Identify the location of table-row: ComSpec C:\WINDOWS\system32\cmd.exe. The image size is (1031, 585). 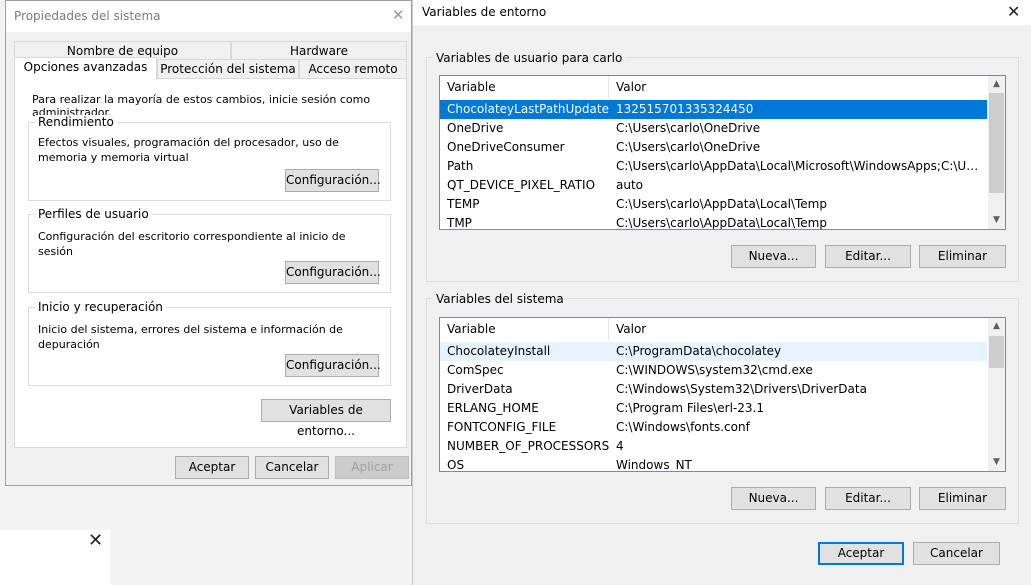
(713, 370).